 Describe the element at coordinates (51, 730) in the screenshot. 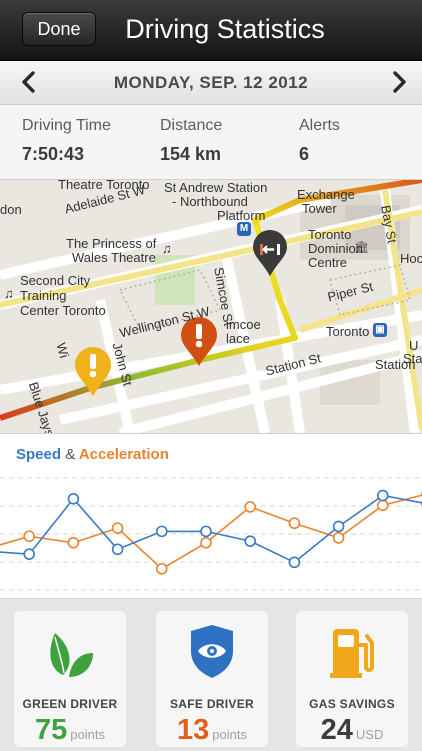

I see `score-number: 75` at that location.